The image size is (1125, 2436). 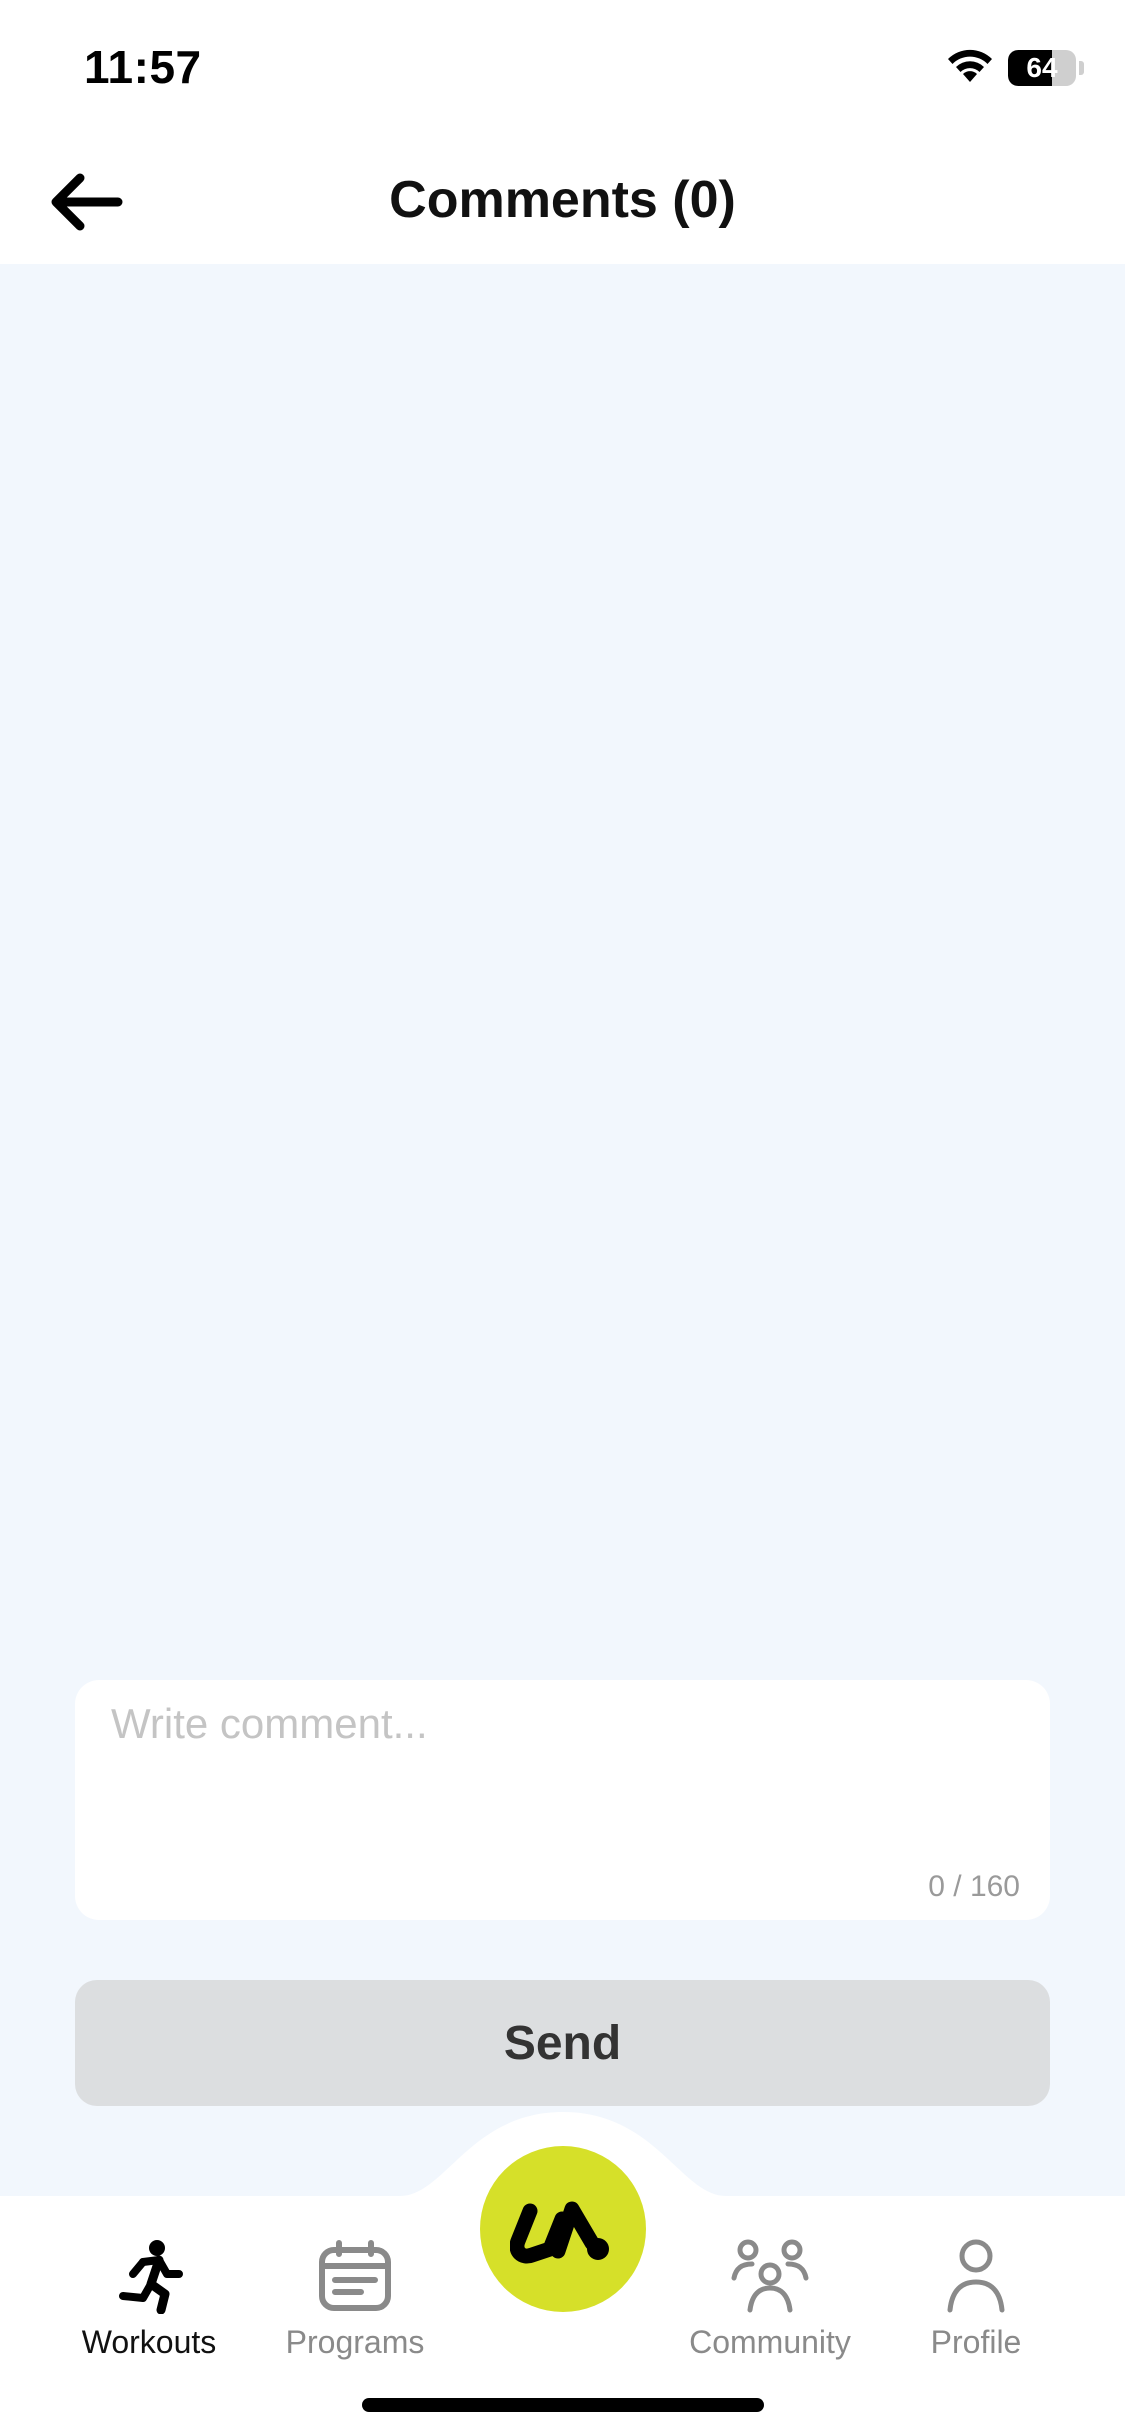 I want to click on people-group-icon, so click(x=770, y=2276).